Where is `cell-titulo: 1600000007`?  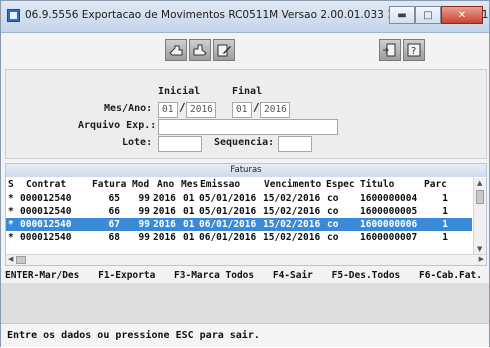 cell-titulo: 1600000007 is located at coordinates (389, 237).